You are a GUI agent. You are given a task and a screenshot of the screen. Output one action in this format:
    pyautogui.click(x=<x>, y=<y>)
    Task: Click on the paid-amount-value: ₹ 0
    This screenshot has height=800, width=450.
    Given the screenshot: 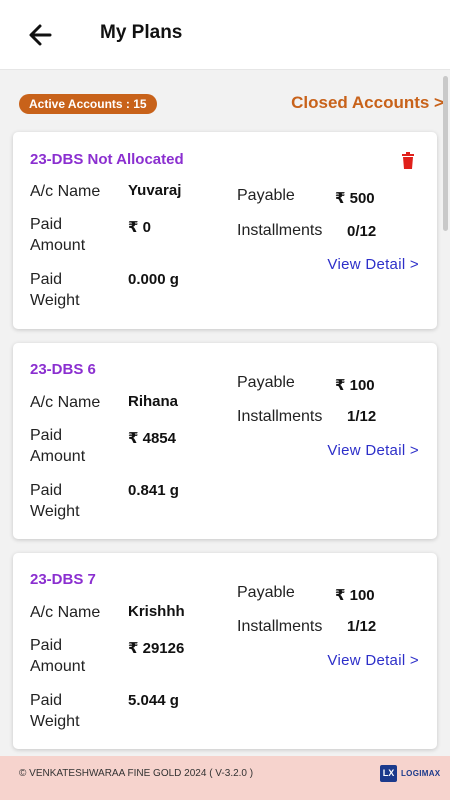 What is the action you would take?
    pyautogui.click(x=139, y=227)
    